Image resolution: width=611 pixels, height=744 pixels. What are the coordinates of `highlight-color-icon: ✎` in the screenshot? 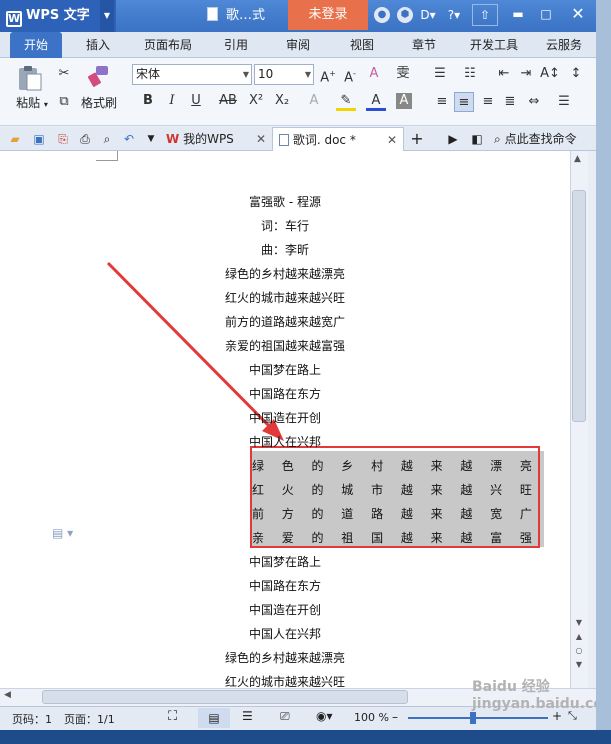 It's located at (346, 101).